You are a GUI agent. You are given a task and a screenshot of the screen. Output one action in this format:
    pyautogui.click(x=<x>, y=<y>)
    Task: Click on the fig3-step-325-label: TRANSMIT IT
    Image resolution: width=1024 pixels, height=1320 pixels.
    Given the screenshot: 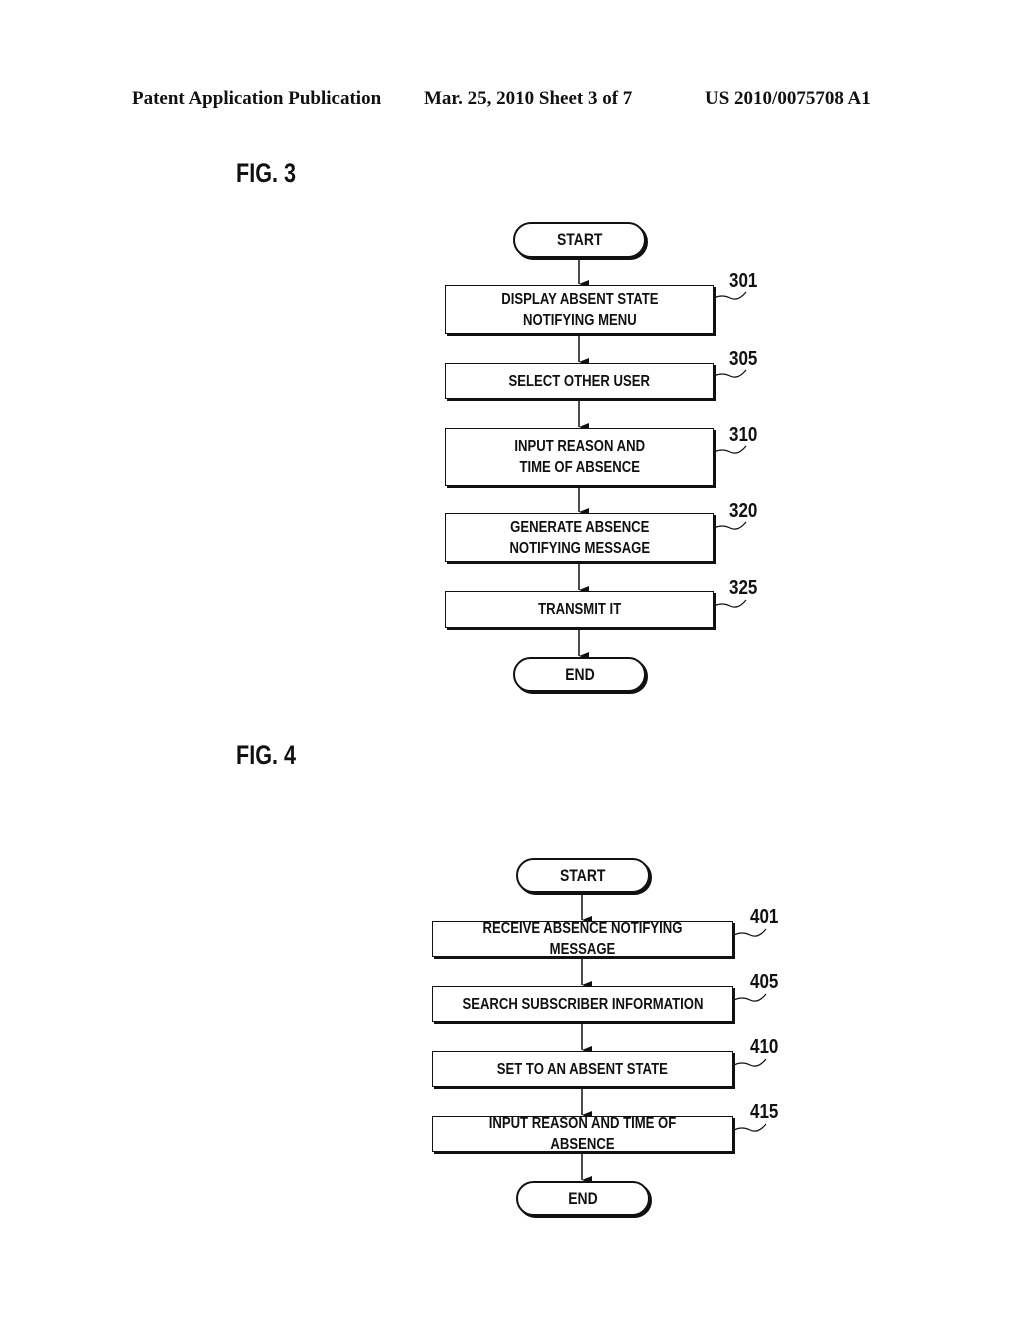 What is the action you would take?
    pyautogui.click(x=579, y=609)
    